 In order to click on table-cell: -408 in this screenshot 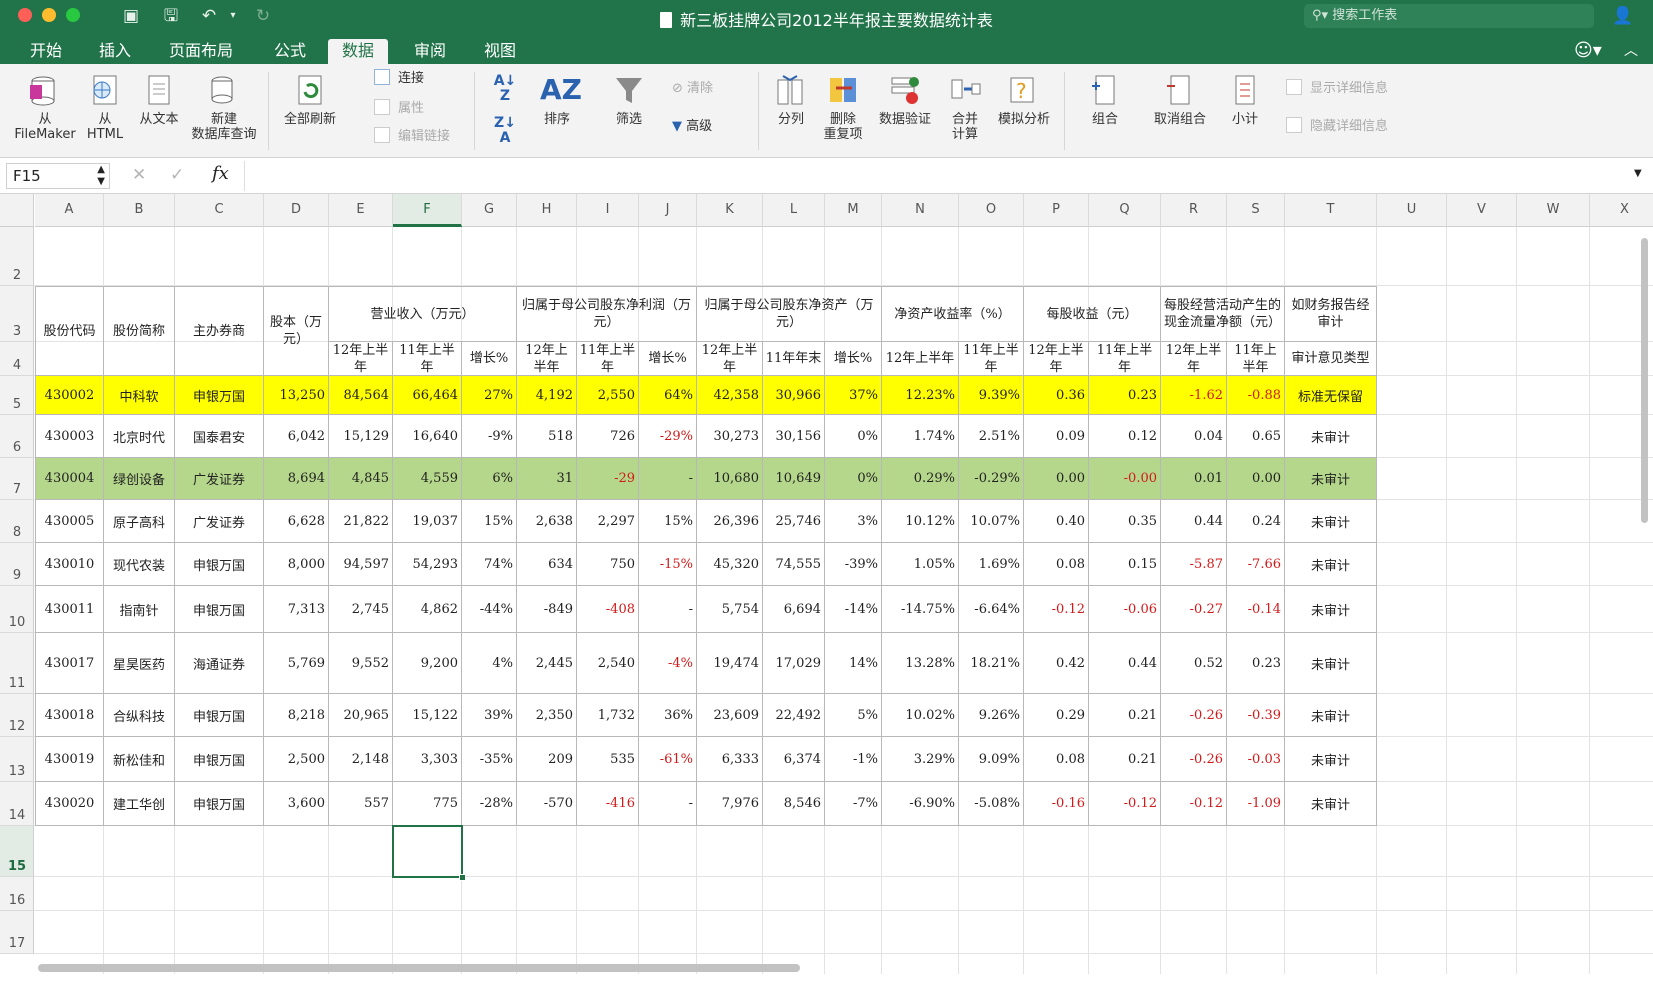, I will do `click(608, 609)`.